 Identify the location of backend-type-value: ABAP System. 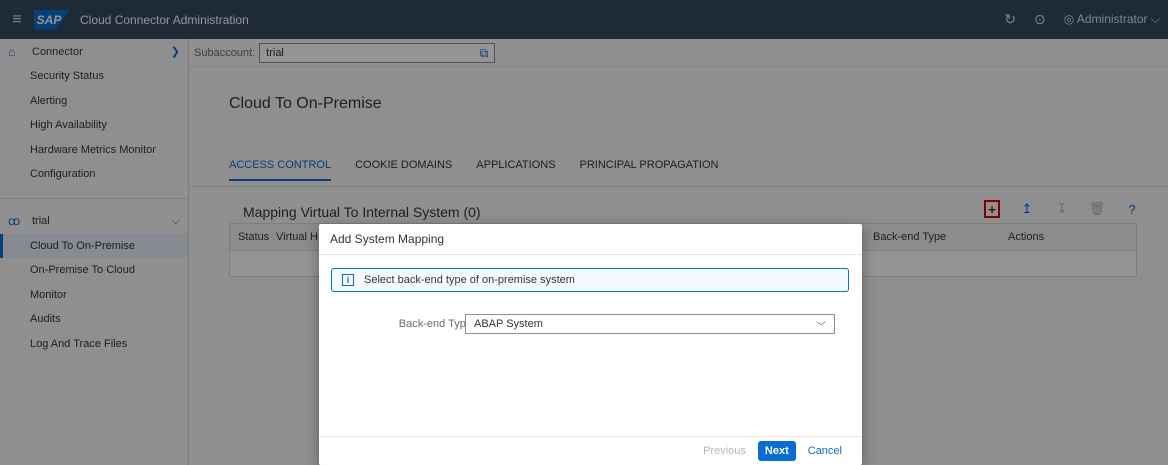
(508, 324).